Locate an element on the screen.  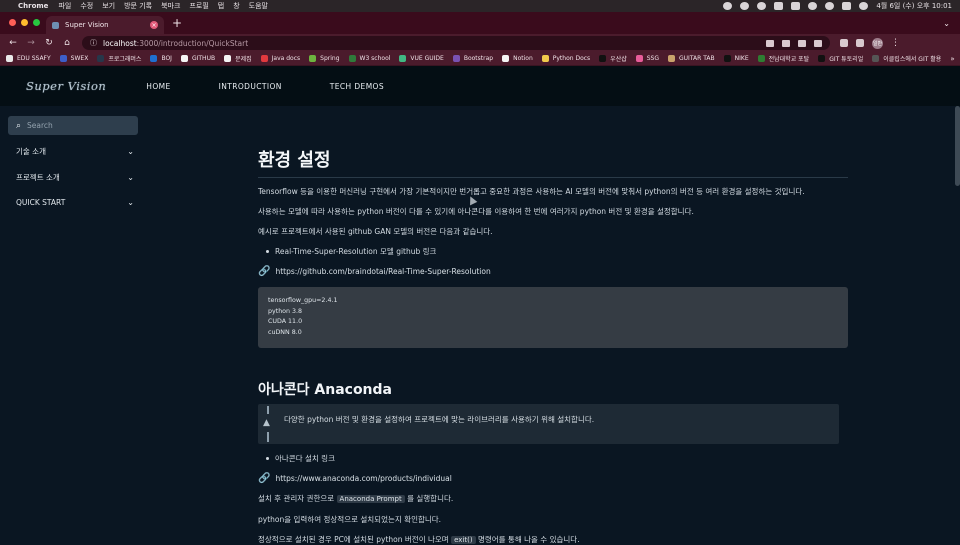
nav-tech-demos: TECH DEMOS is located at coordinates (357, 86).